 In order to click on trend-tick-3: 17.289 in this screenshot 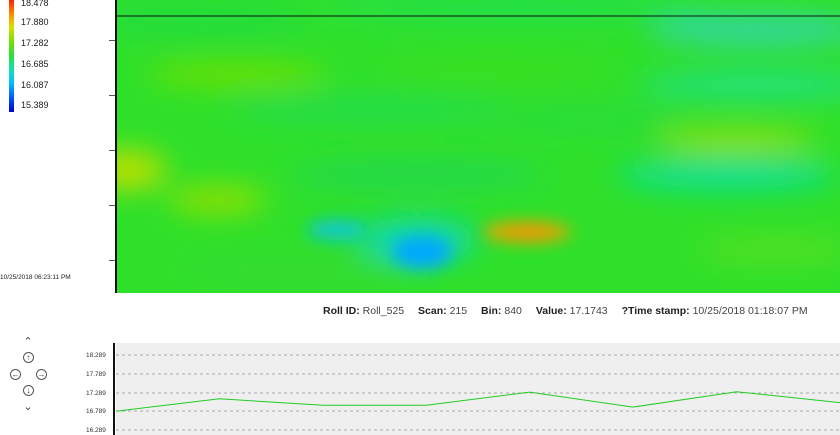, I will do `click(96, 393)`.